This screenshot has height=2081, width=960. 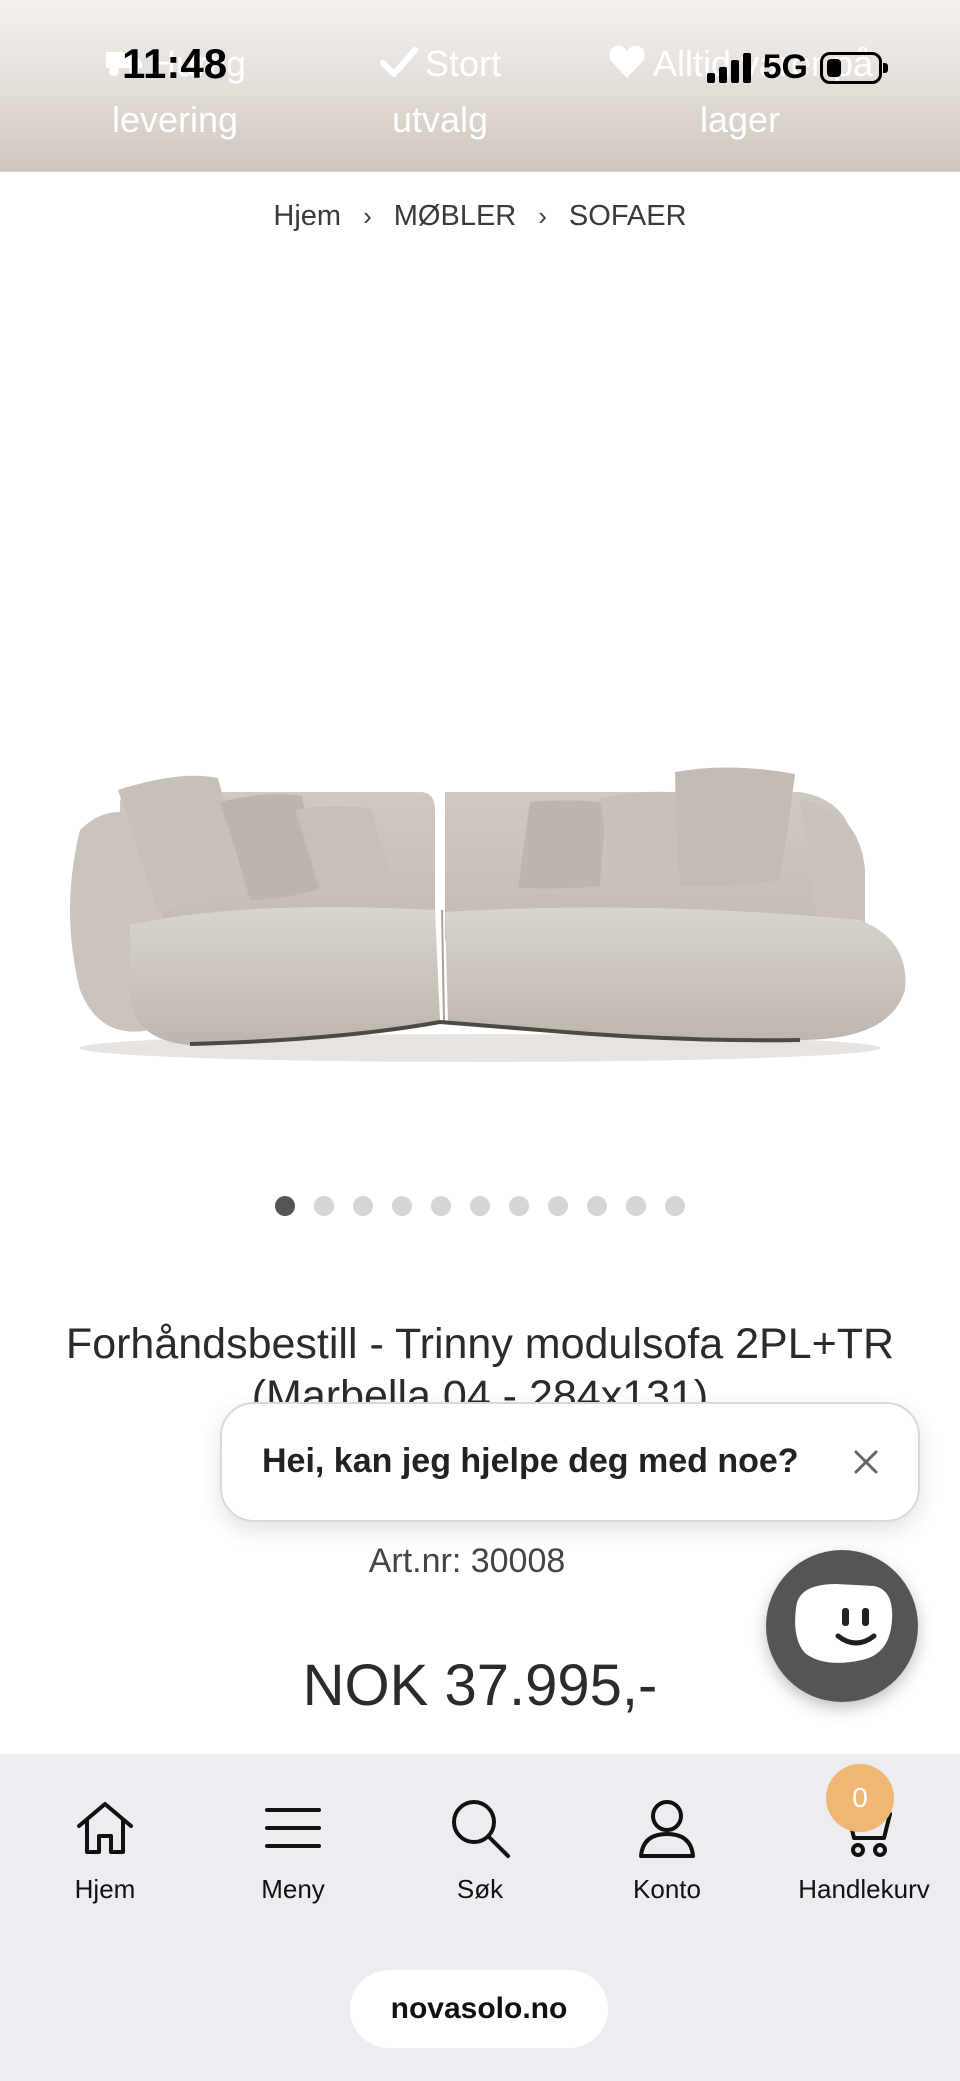 I want to click on nav-item-menu: Meny, so click(x=293, y=1850).